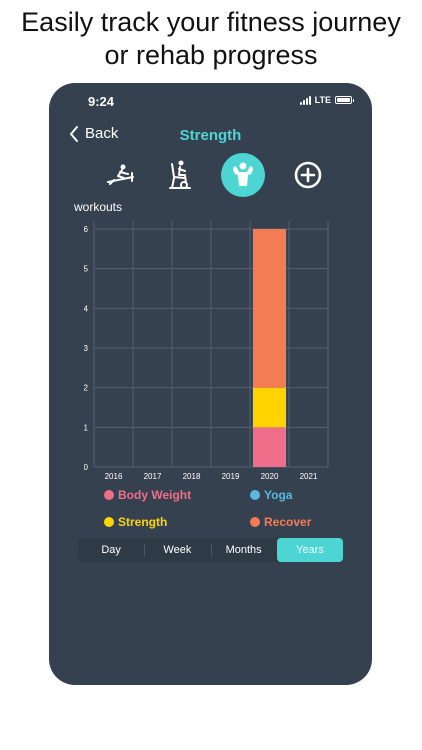 This screenshot has width=422, height=750. I want to click on network-label: LTE, so click(322, 100).